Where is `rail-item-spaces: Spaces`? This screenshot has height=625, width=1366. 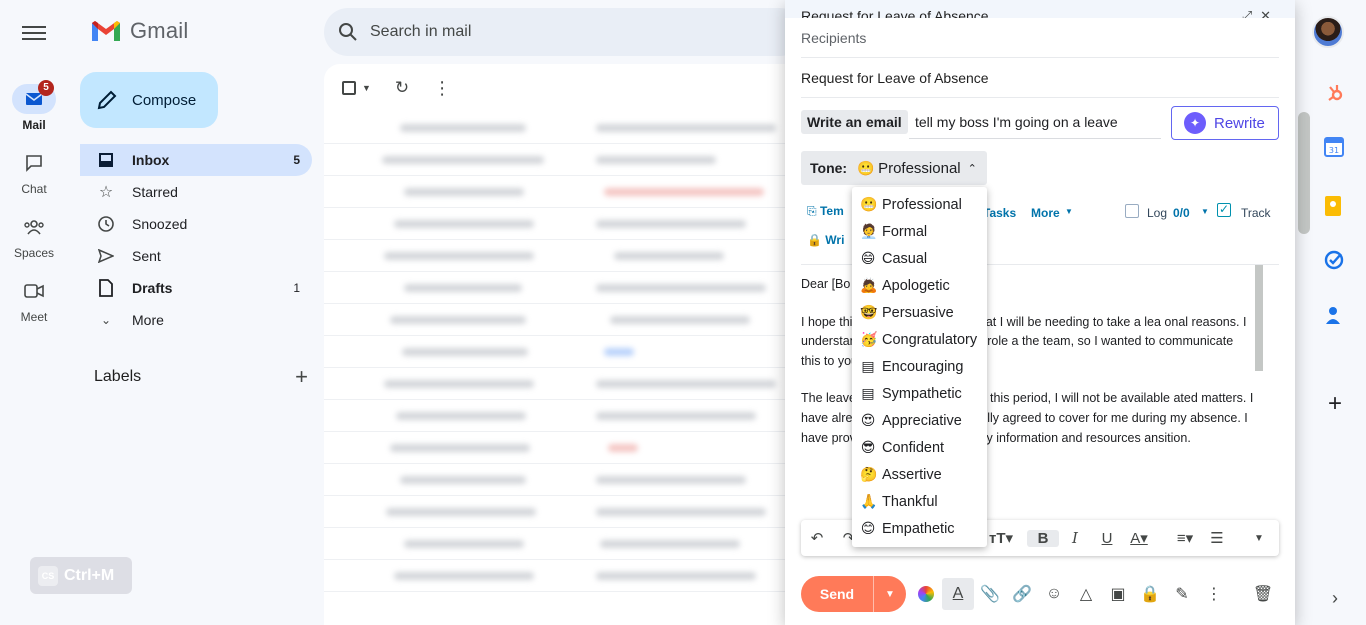 rail-item-spaces: Spaces is located at coordinates (34, 236).